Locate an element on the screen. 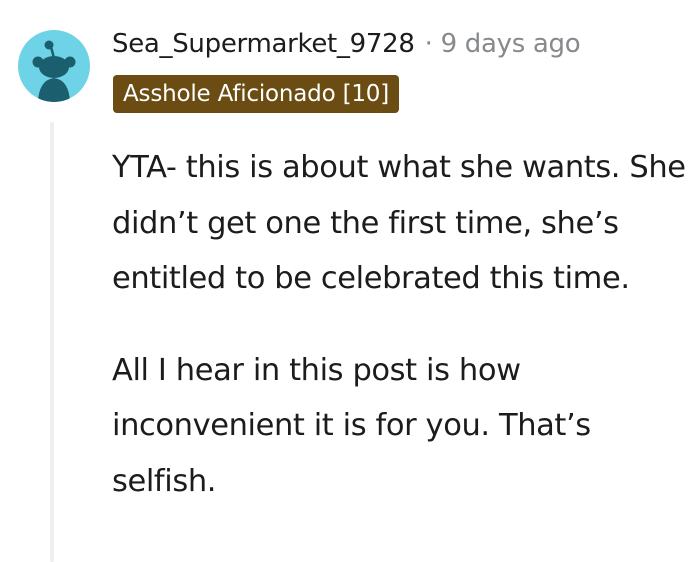 This screenshot has height=562, width=700. user-avatar is located at coordinates (54, 66).